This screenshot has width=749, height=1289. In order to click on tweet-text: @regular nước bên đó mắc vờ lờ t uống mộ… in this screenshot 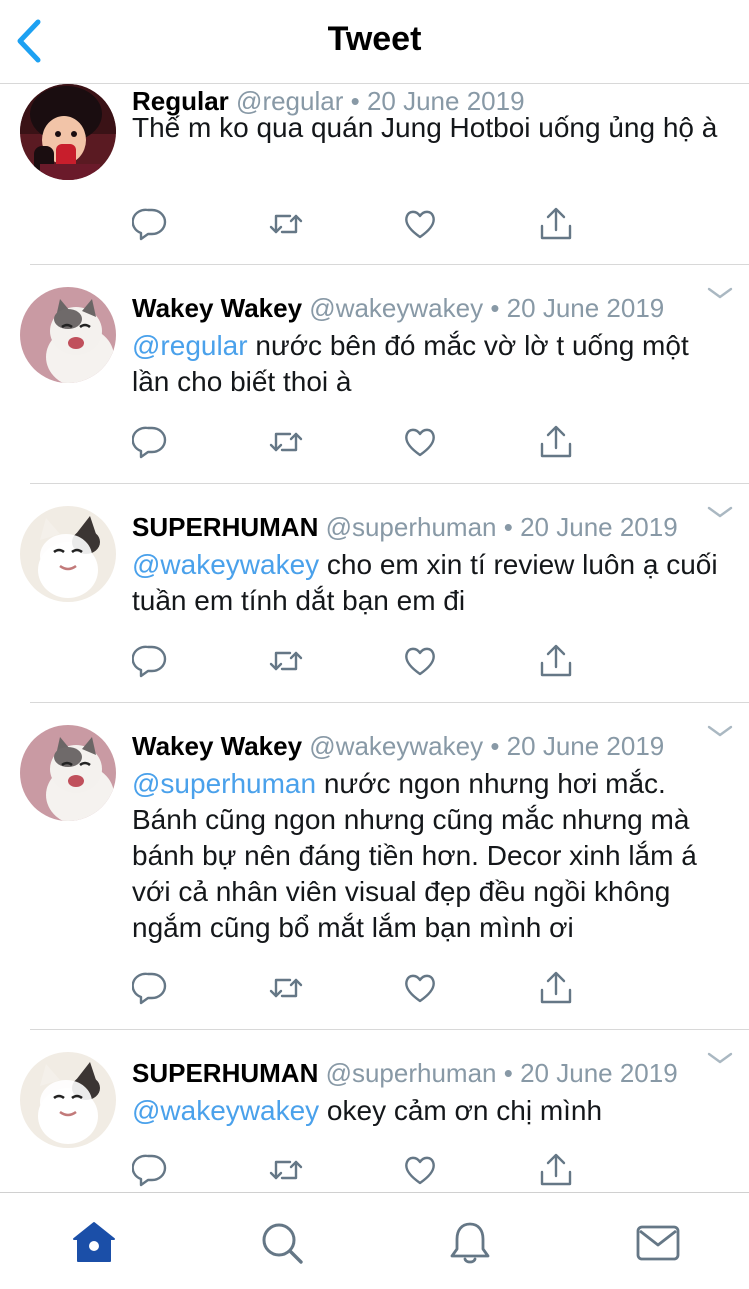, I will do `click(432, 364)`.